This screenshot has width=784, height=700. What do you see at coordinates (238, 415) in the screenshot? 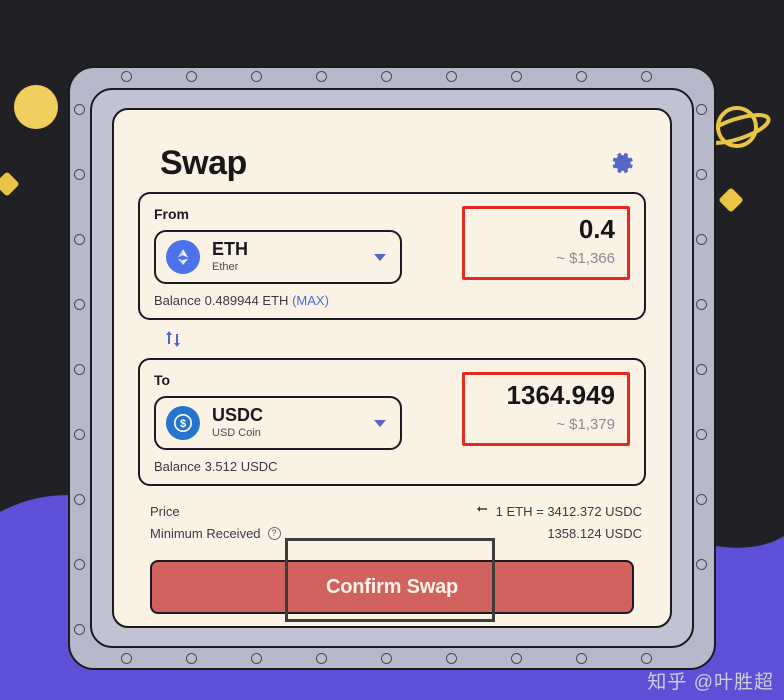
I see `to-token-symbol: USDC` at bounding box center [238, 415].